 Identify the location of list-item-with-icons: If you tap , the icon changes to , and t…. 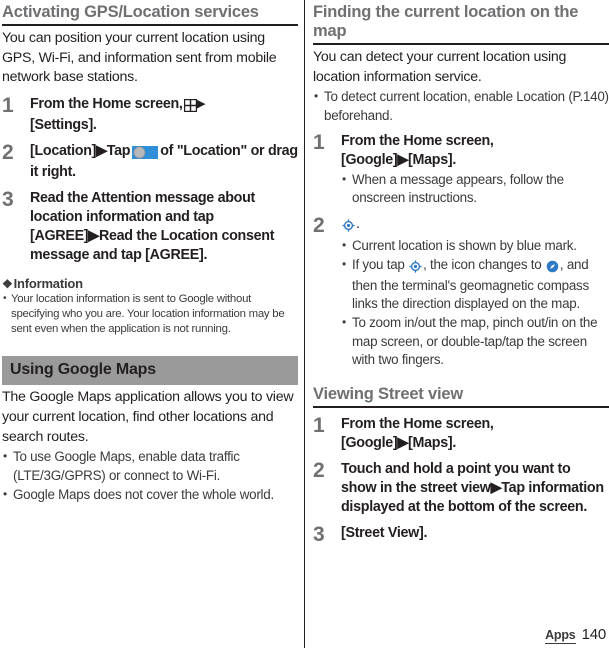
(475, 284).